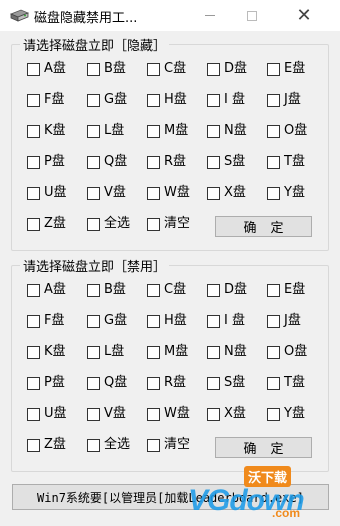 This screenshot has width=340, height=526. I want to click on drive-checkbox: H盘, so click(167, 321).